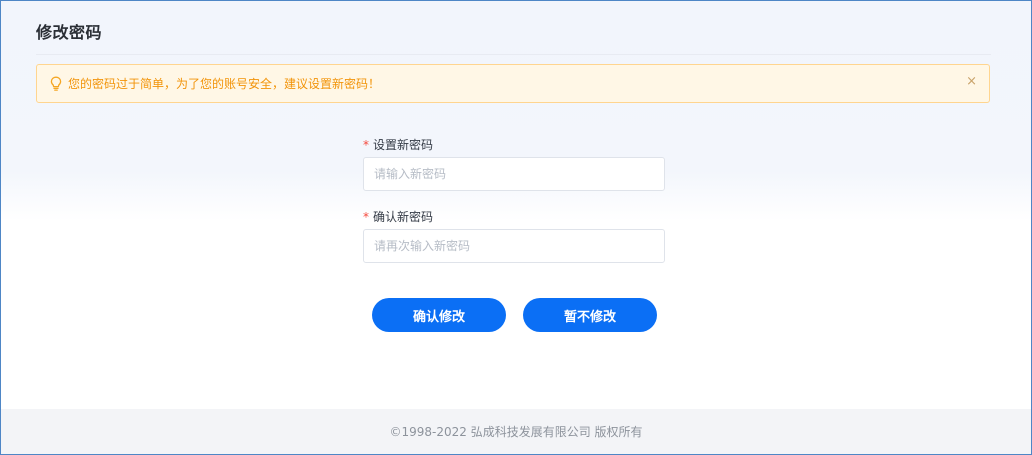 Image resolution: width=1032 pixels, height=455 pixels. I want to click on confirm-change-button: 确认修改, so click(439, 315).